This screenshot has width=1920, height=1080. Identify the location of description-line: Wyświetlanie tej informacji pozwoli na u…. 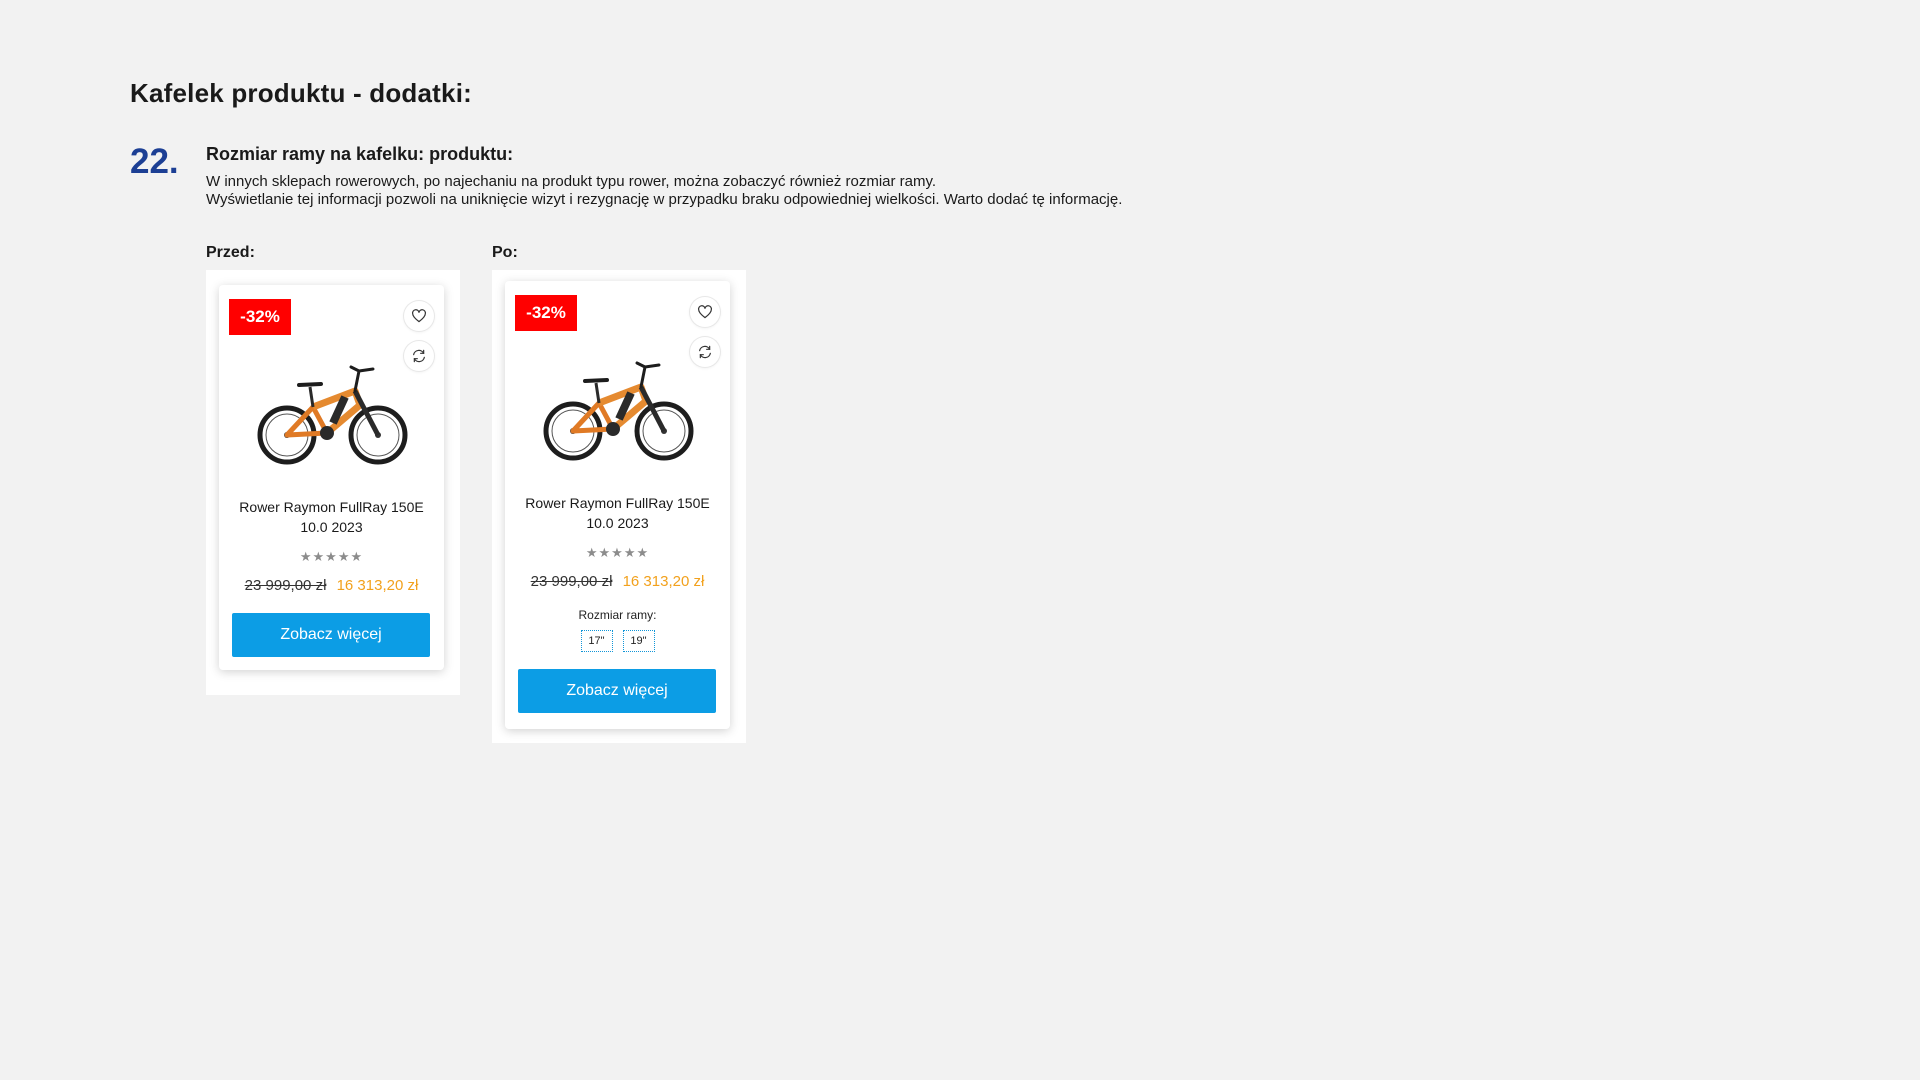
(664, 199).